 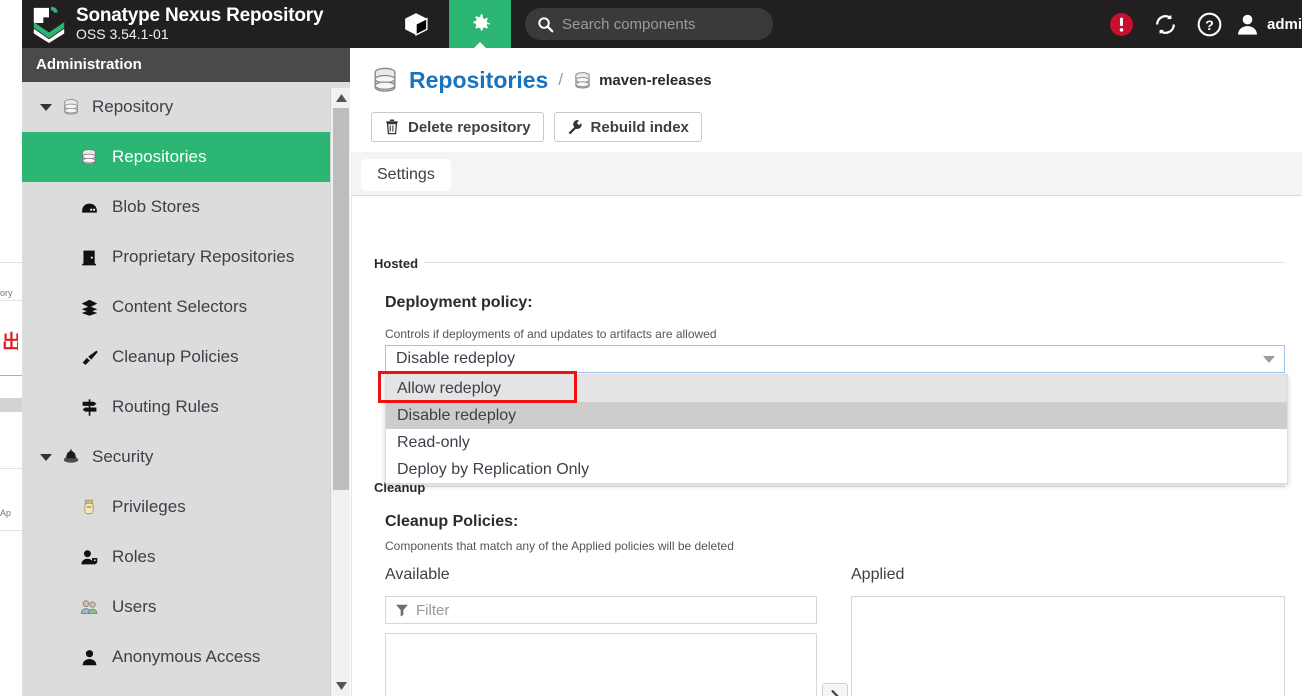 I want to click on trash-icon, so click(x=392, y=127).